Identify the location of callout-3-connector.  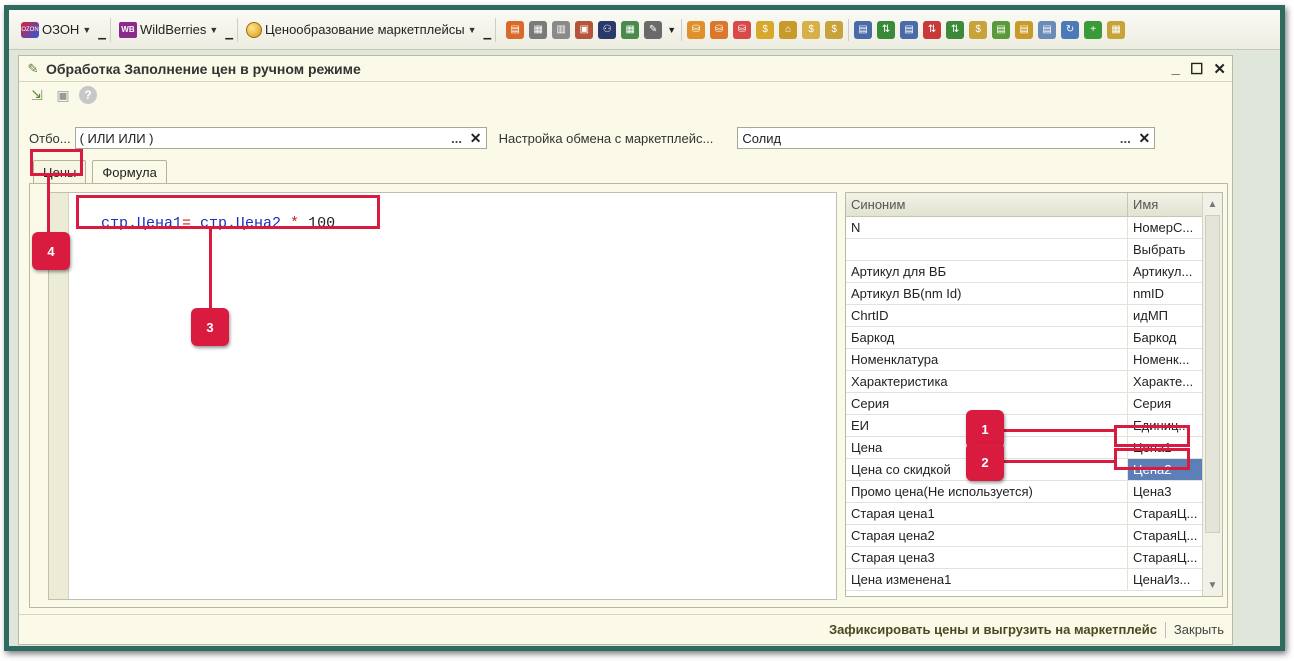
(210, 269).